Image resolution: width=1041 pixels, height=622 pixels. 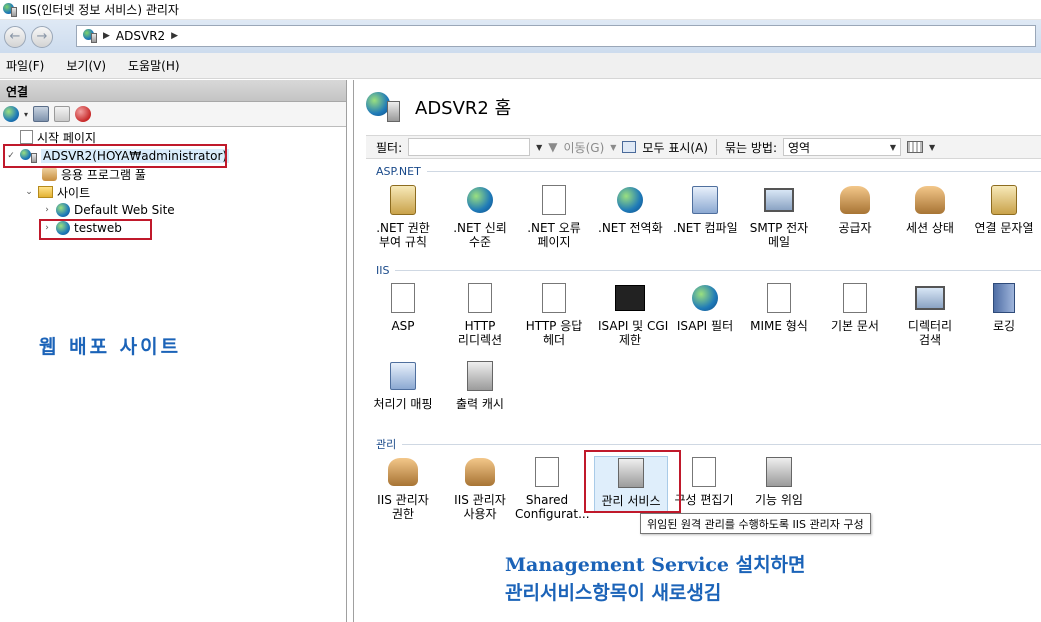 What do you see at coordinates (26, 114) in the screenshot?
I see `chevron-down-icon: ▾` at bounding box center [26, 114].